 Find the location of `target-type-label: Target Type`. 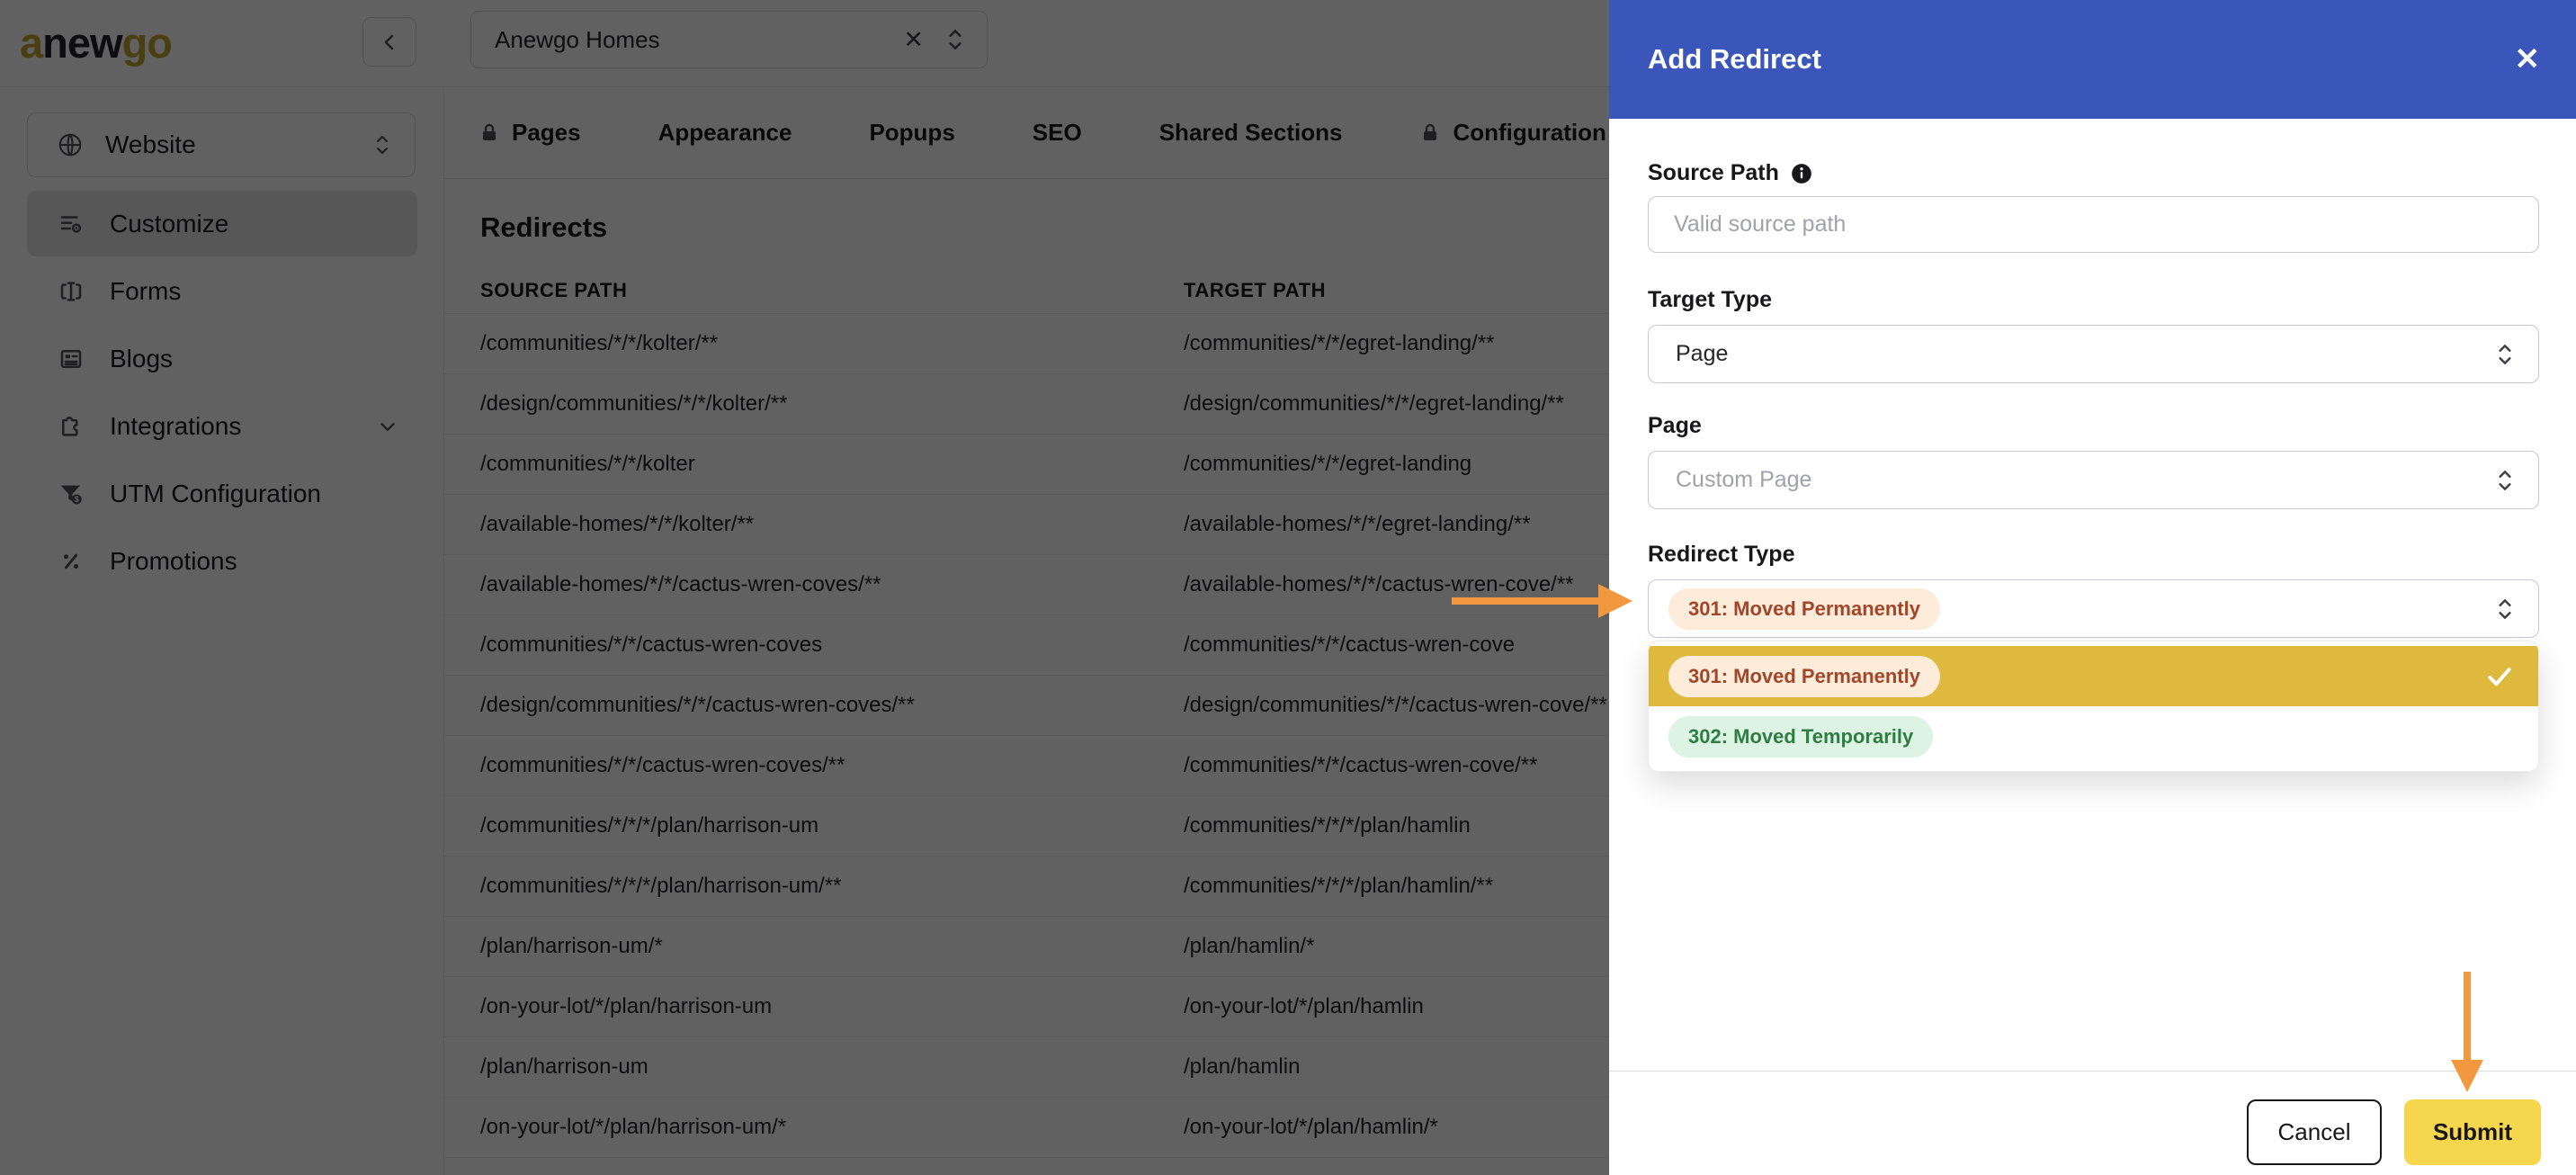

target-type-label: Target Type is located at coordinates (1710, 299).